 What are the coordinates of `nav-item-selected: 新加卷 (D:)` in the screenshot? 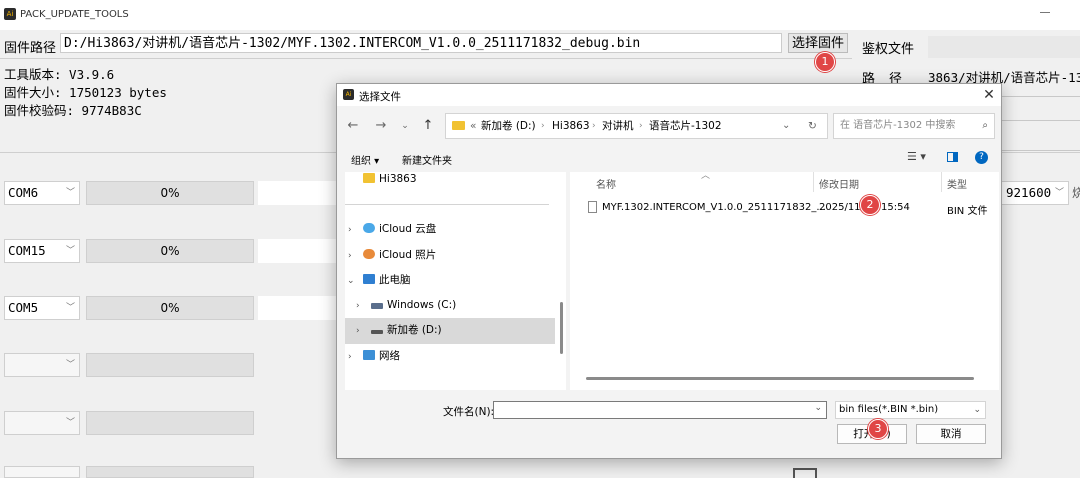 It's located at (406, 330).